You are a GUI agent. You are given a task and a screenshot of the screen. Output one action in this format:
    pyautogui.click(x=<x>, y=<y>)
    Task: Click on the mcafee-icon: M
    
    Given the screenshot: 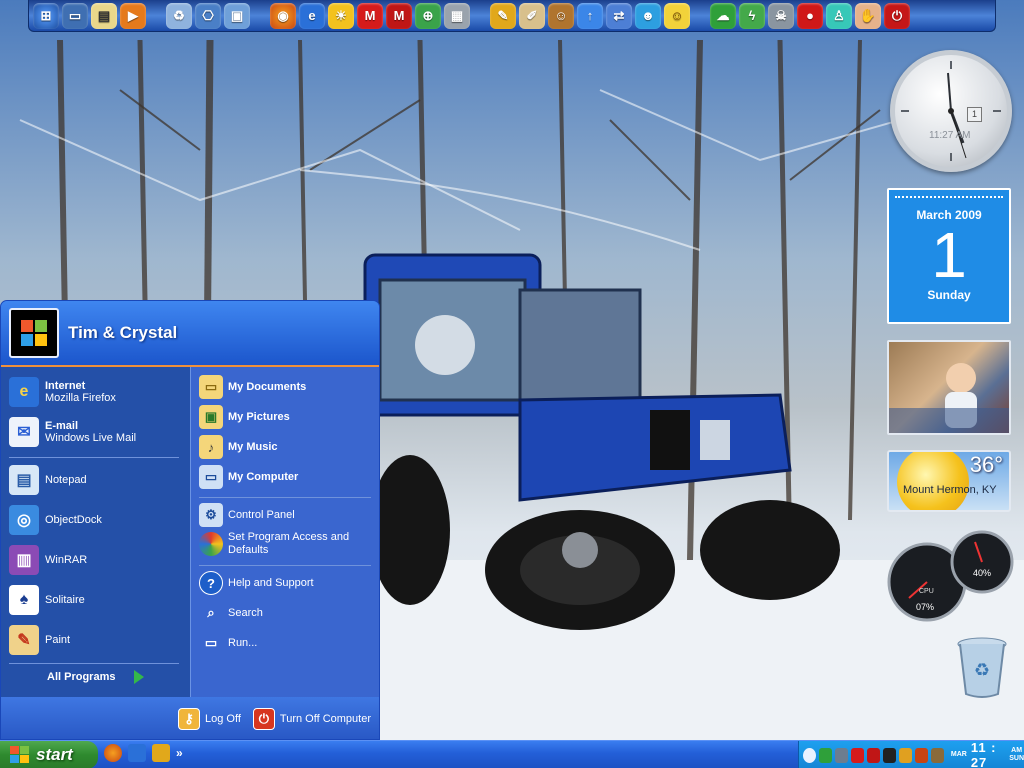 What is the action you would take?
    pyautogui.click(x=370, y=15)
    